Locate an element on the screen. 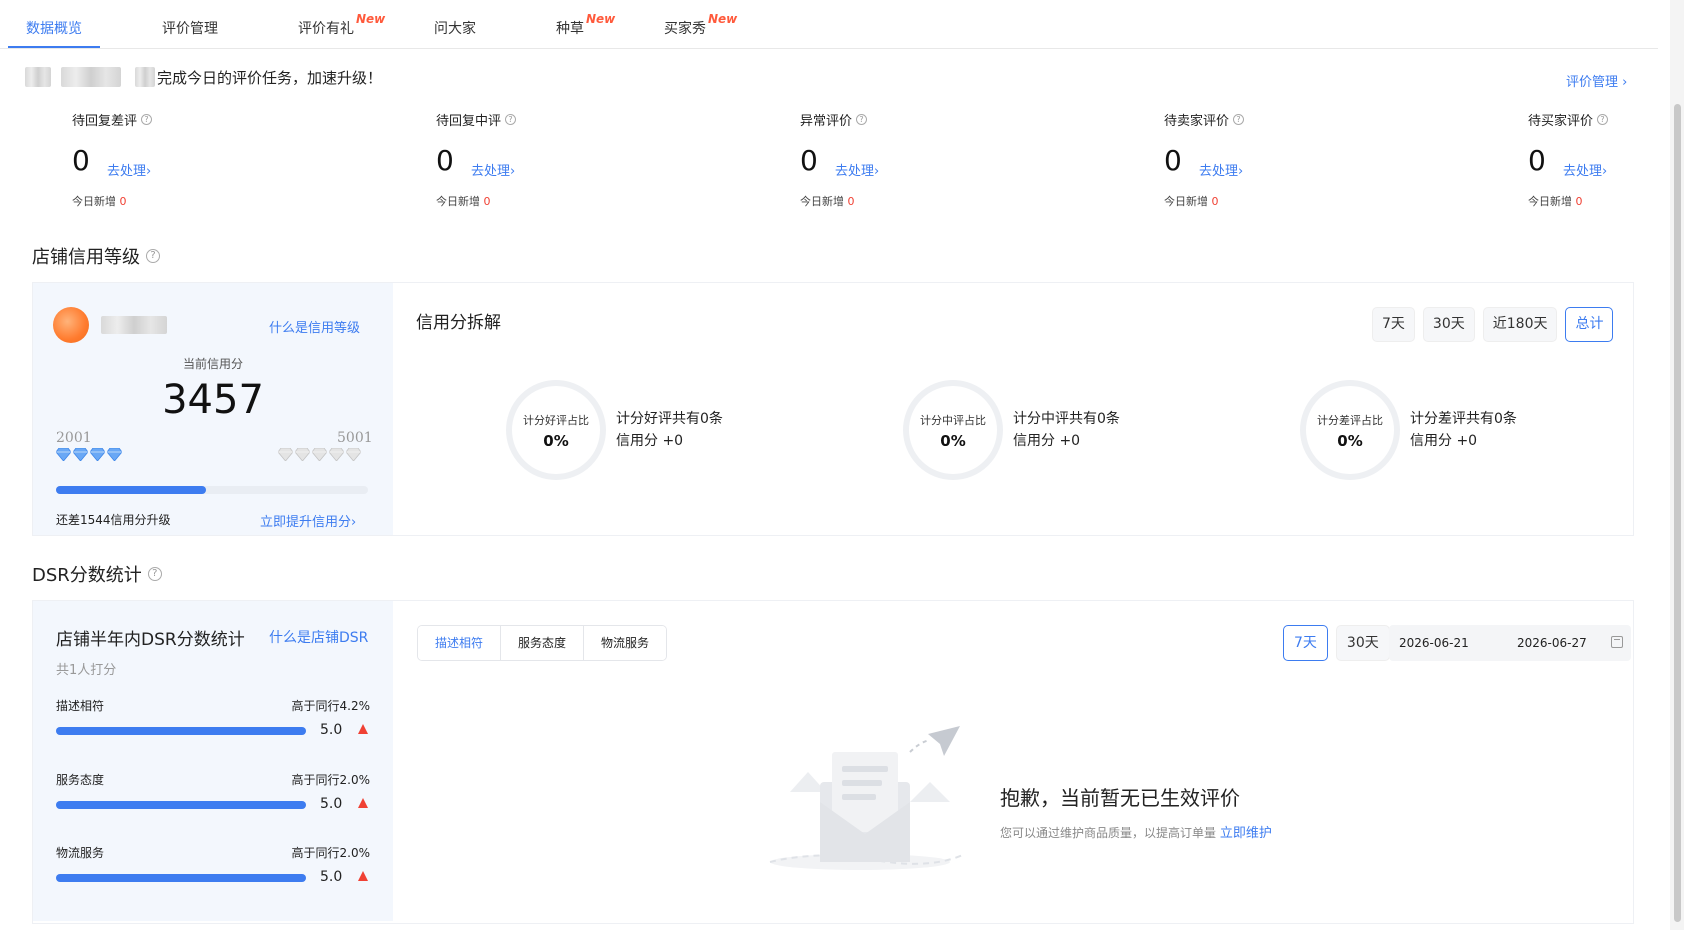 Image resolution: width=1684 pixels, height=930 pixels. stat-pending-buyer: 待买家评价? 0 去处理› 今日新增 0 is located at coordinates (1583, 160).